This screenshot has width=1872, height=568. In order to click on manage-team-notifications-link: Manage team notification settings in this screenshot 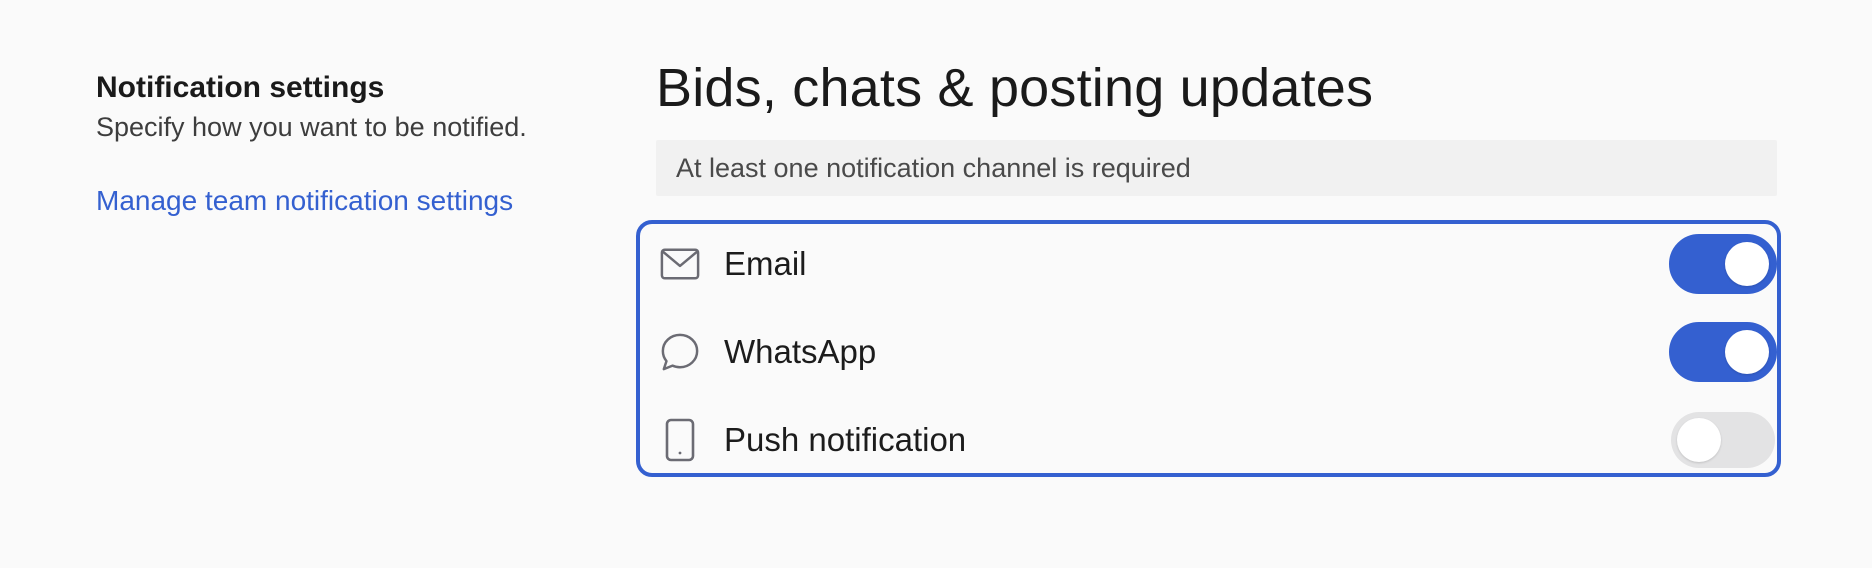, I will do `click(304, 201)`.